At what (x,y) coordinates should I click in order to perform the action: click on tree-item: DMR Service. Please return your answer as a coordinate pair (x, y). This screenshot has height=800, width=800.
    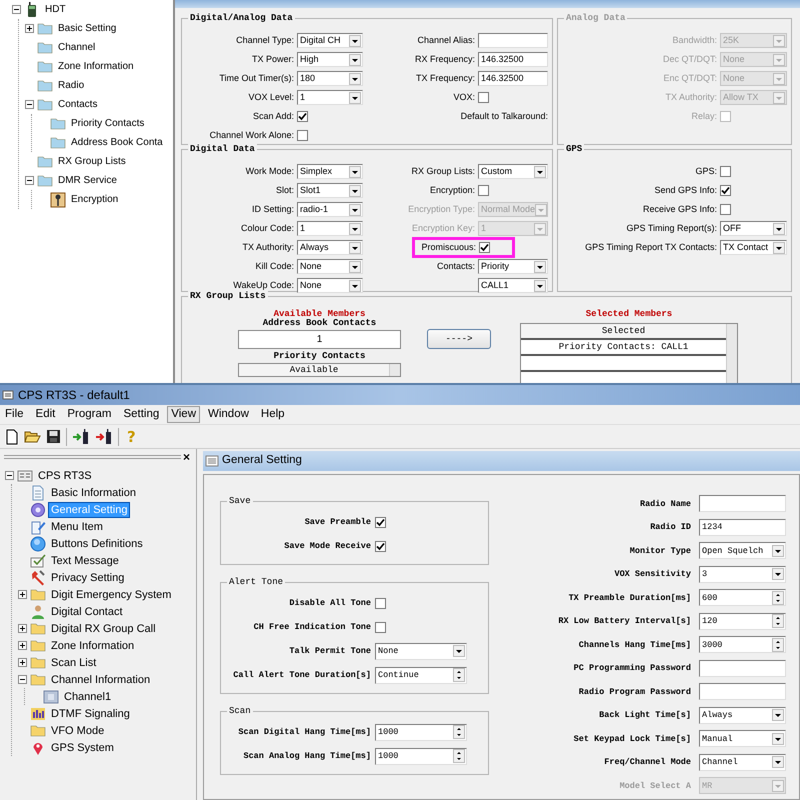
    Looking at the image, I should click on (87, 181).